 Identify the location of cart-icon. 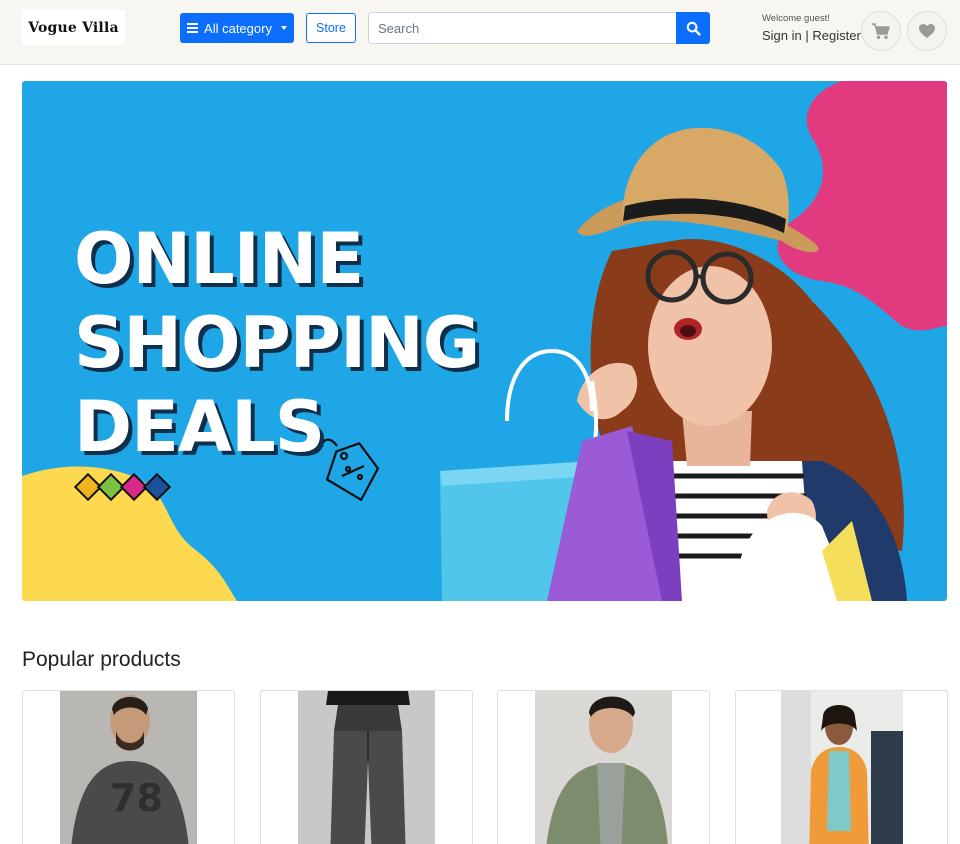
(881, 31).